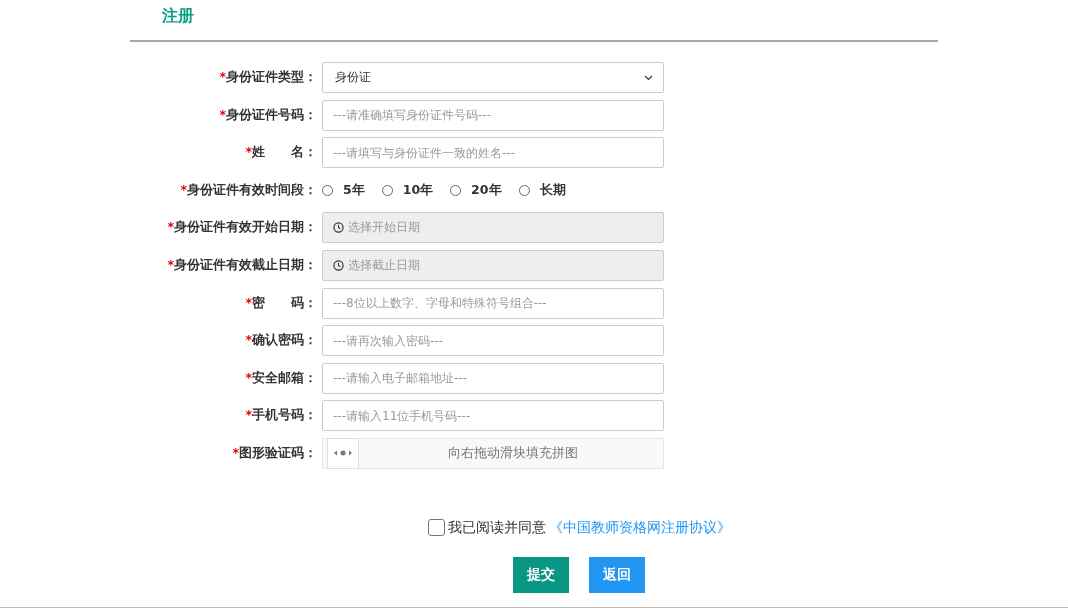  Describe the element at coordinates (242, 228) in the screenshot. I see `field-label: *身份证件有效开始日期：` at that location.